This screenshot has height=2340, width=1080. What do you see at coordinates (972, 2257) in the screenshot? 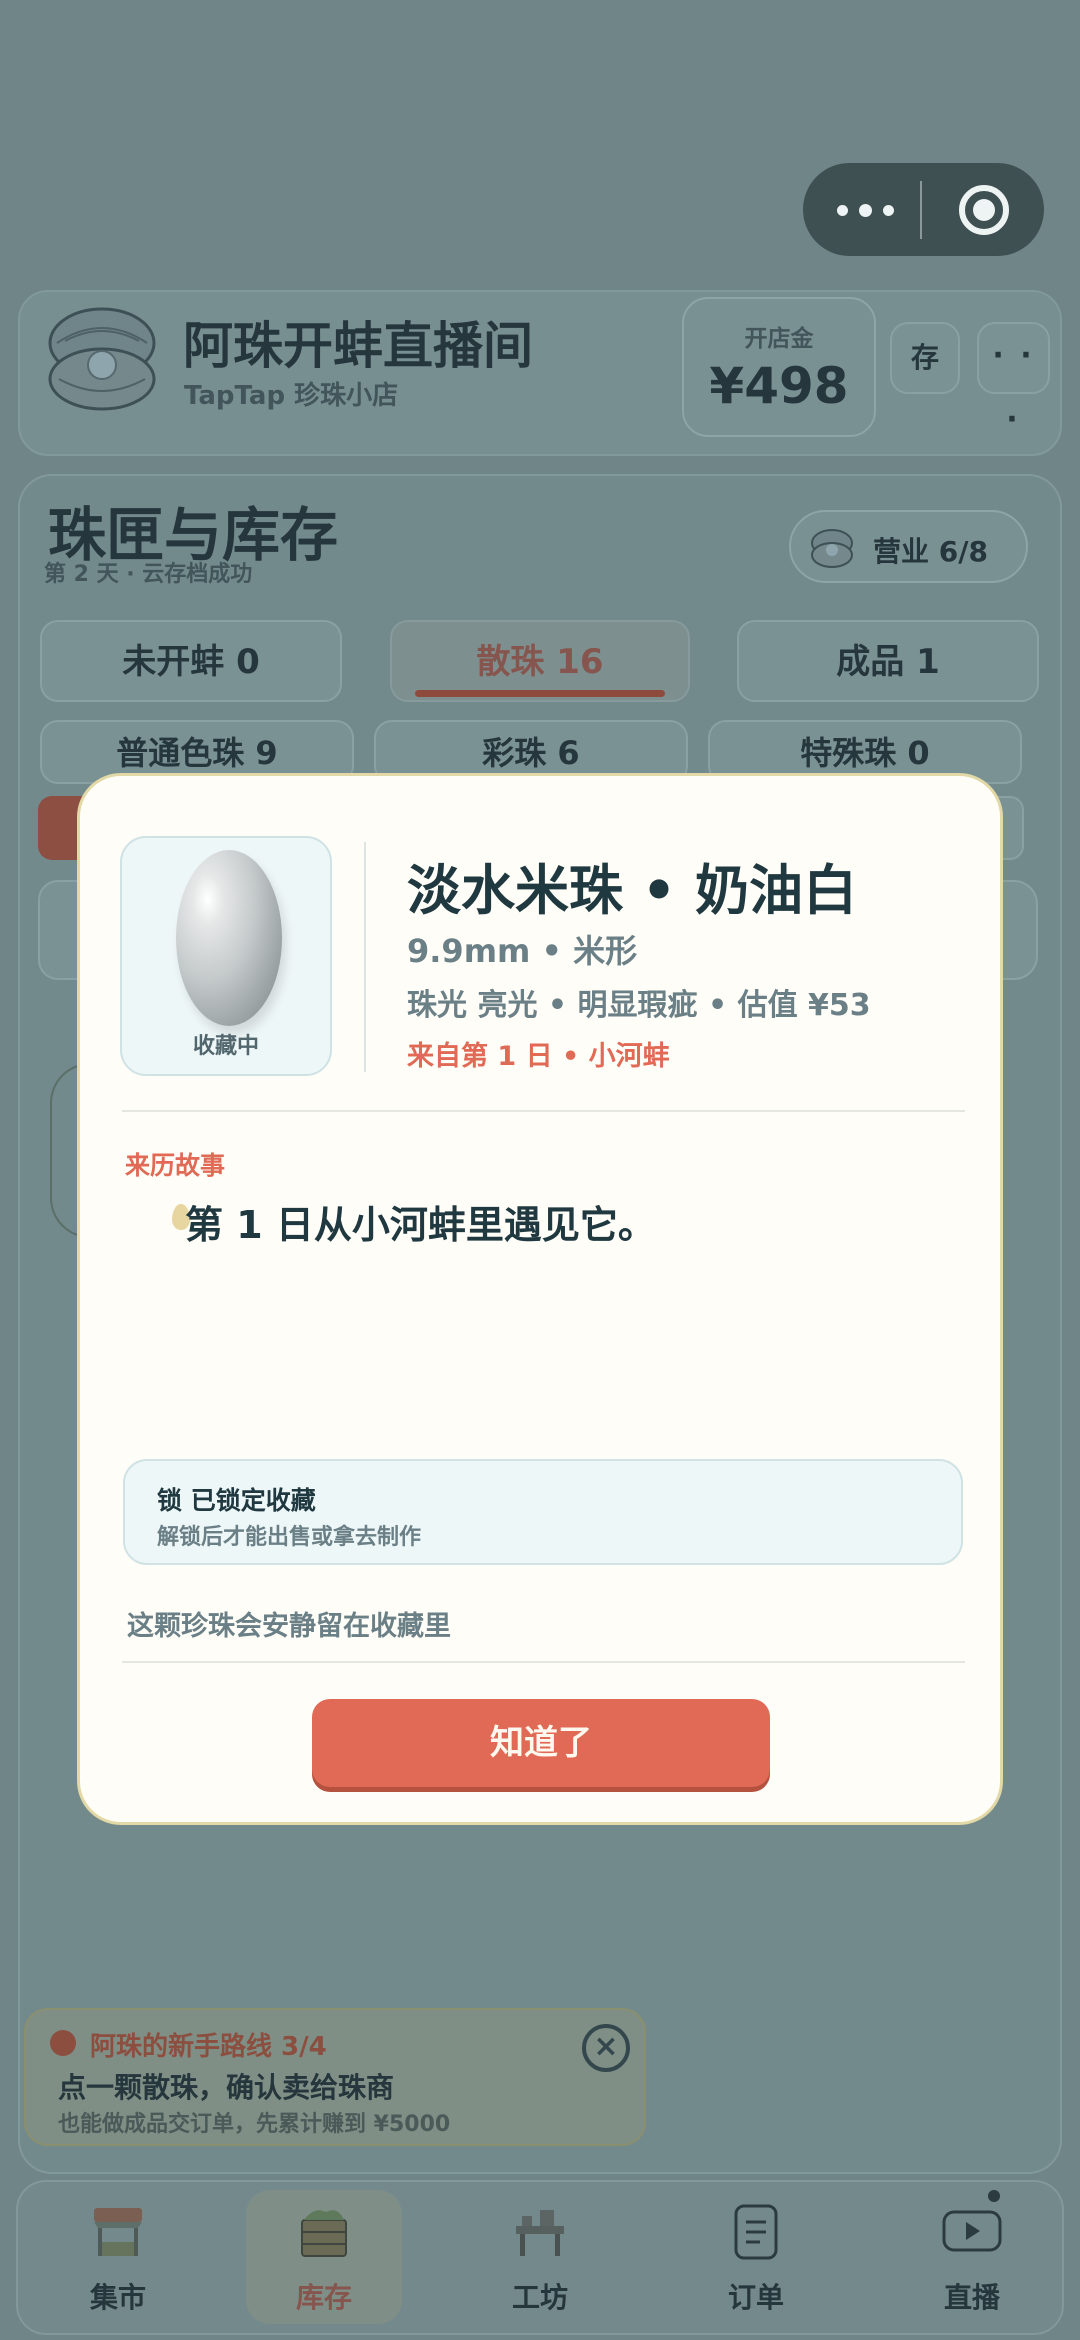
I see `nav-live: 直播` at bounding box center [972, 2257].